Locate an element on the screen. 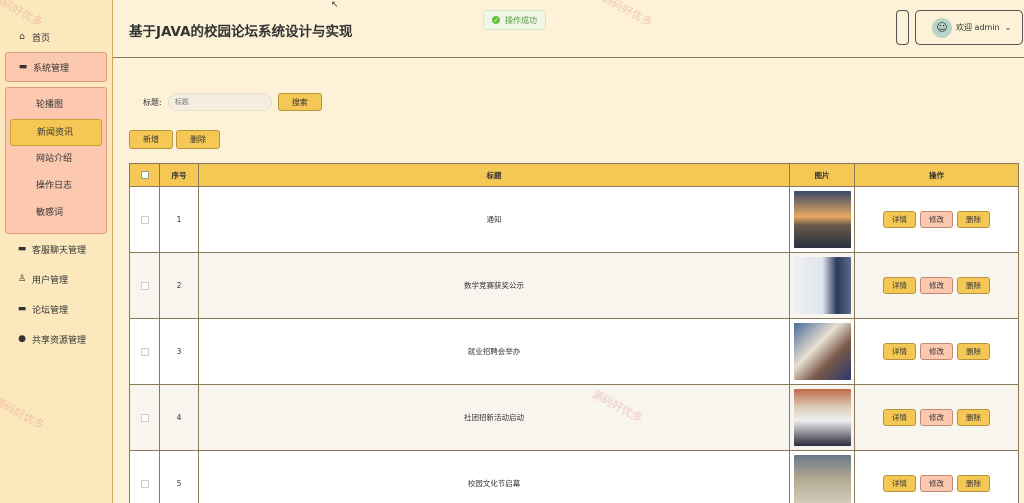  menu-system-label: 系统管理 is located at coordinates (51, 68).